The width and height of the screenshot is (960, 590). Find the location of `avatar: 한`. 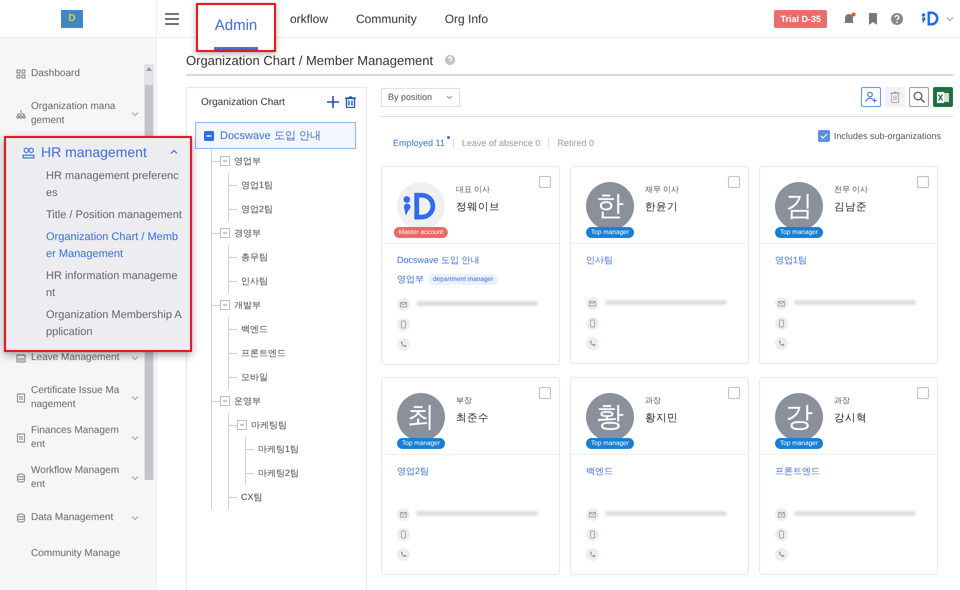

avatar: 한 is located at coordinates (610, 206).